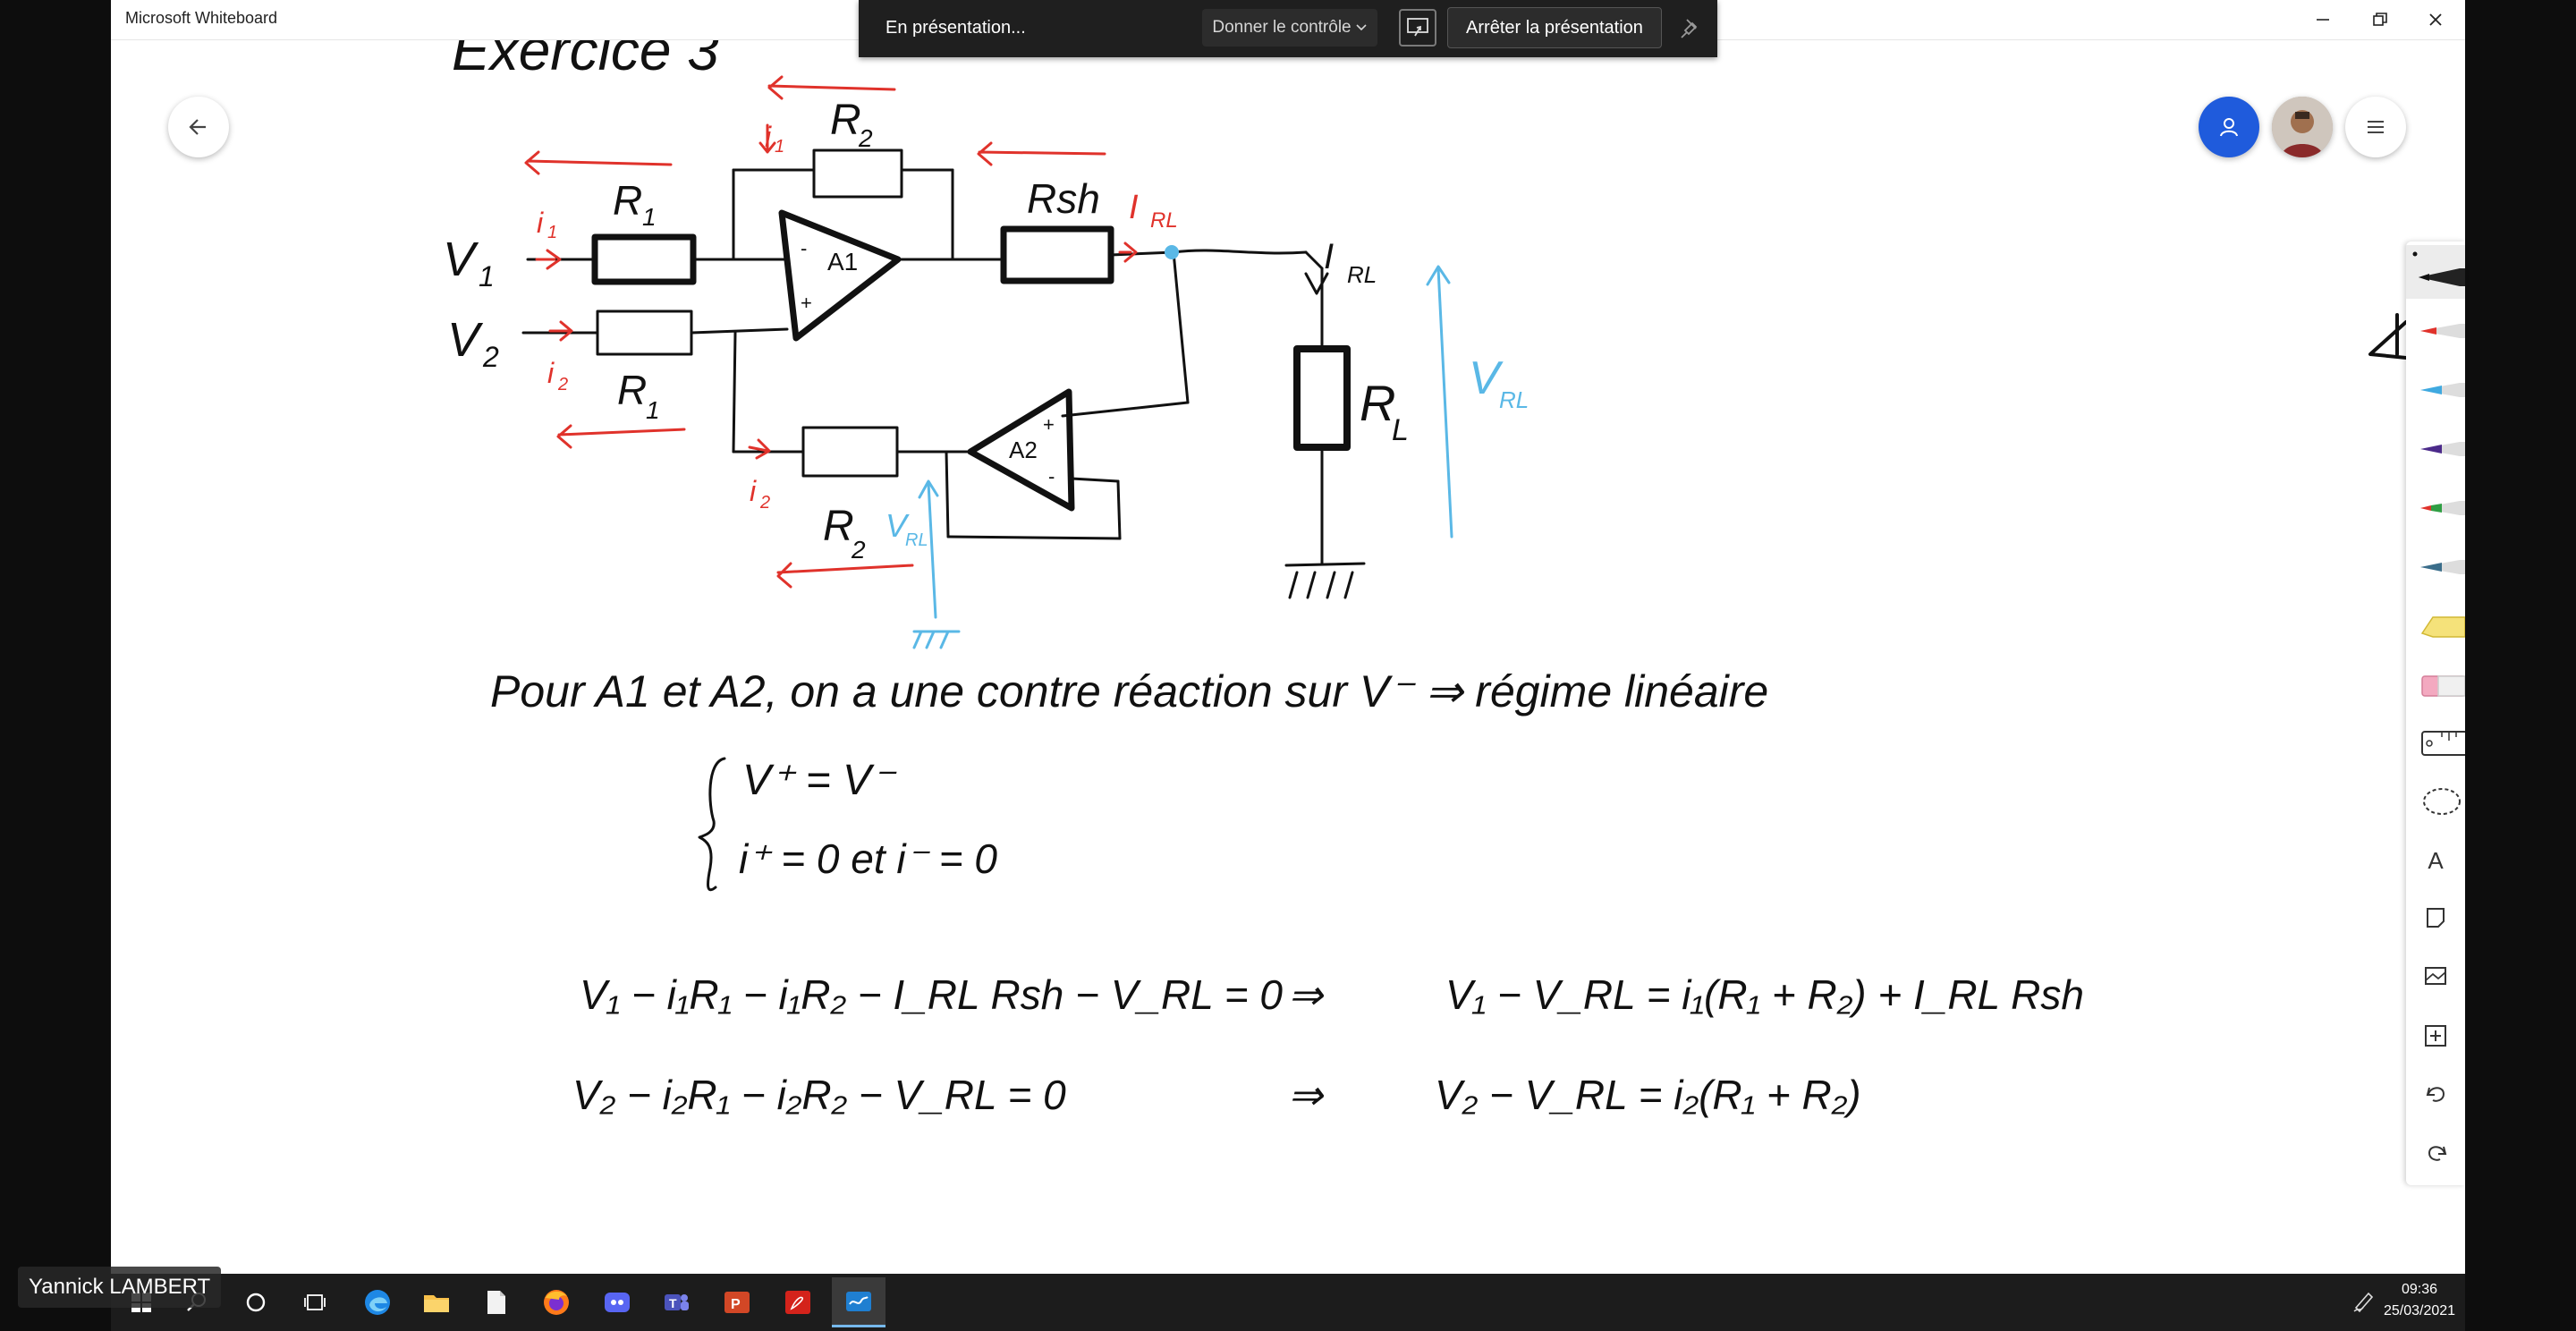 The height and width of the screenshot is (1331, 2576). Describe the element at coordinates (2388, 337) in the screenshot. I see `offscreen-ink` at that location.